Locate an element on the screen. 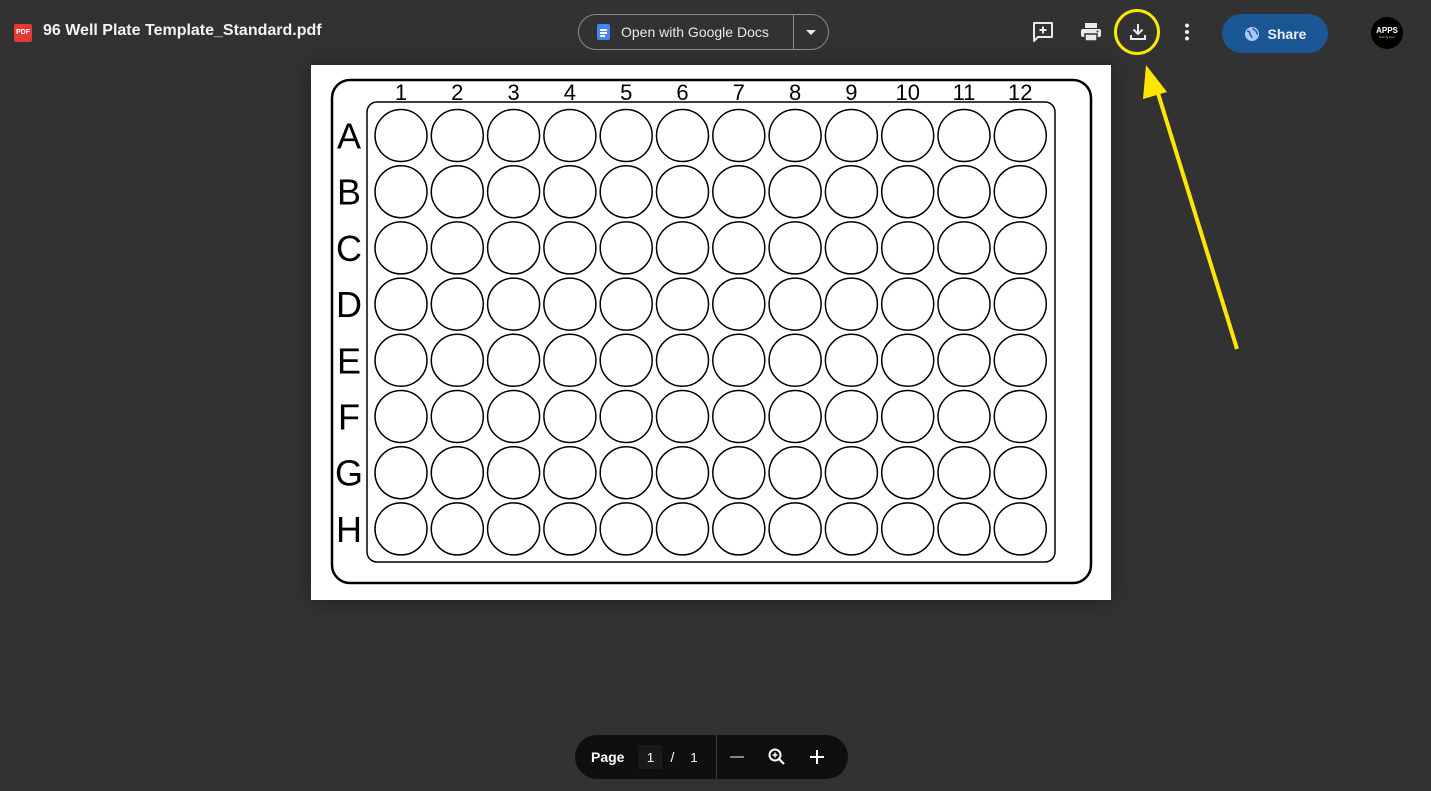 This screenshot has height=791, width=1431. total-pages: 1 is located at coordinates (694, 757).